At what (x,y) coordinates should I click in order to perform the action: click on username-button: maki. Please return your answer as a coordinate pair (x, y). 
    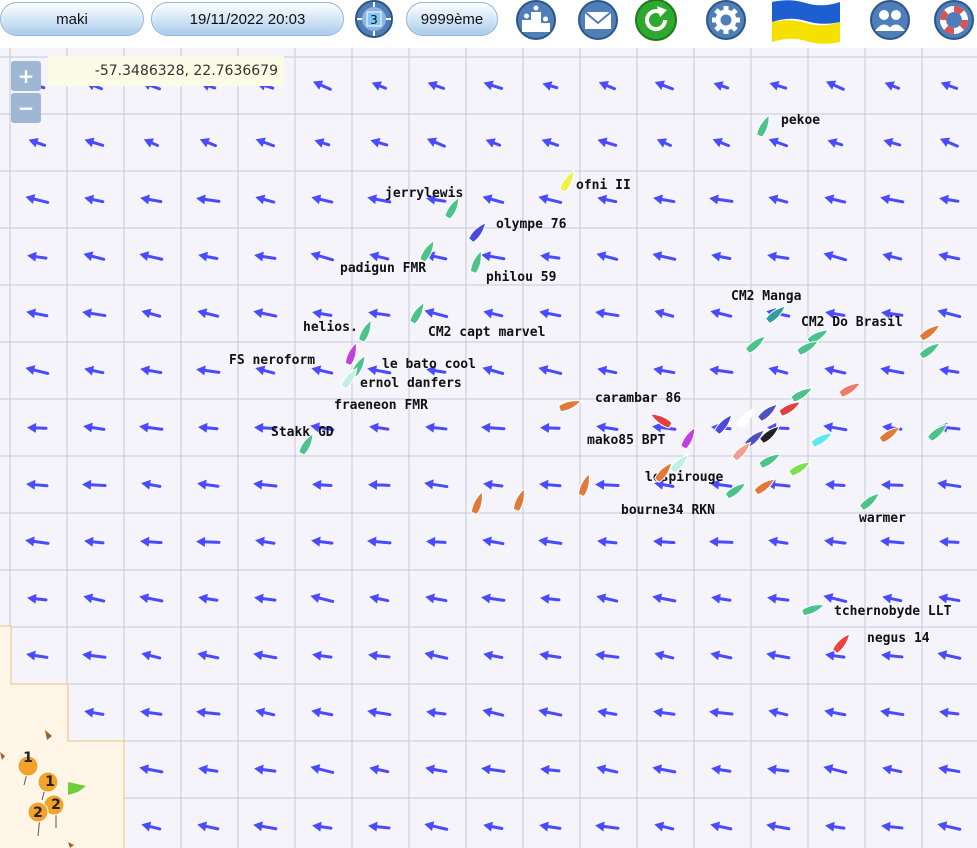
    Looking at the image, I should click on (72, 19).